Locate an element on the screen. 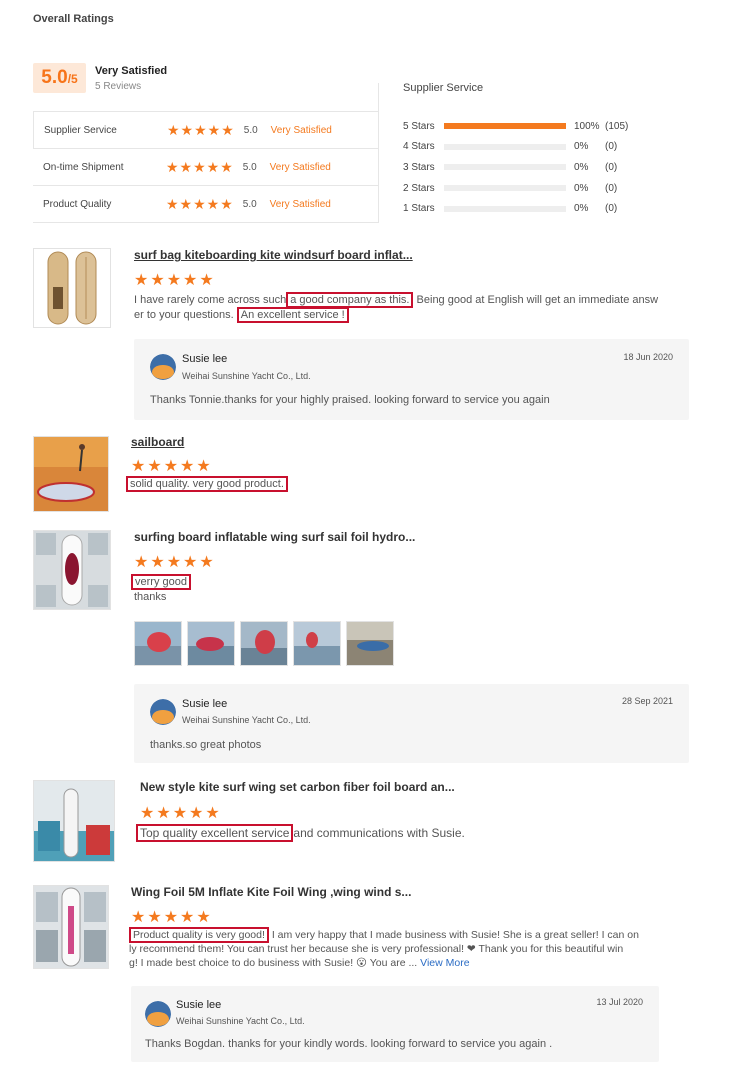 This screenshot has height=1084, width=750. overall-reviews-count: 5 Reviews is located at coordinates (118, 86).